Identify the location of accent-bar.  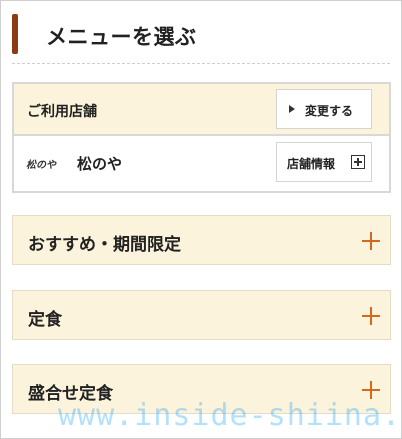
(15, 34).